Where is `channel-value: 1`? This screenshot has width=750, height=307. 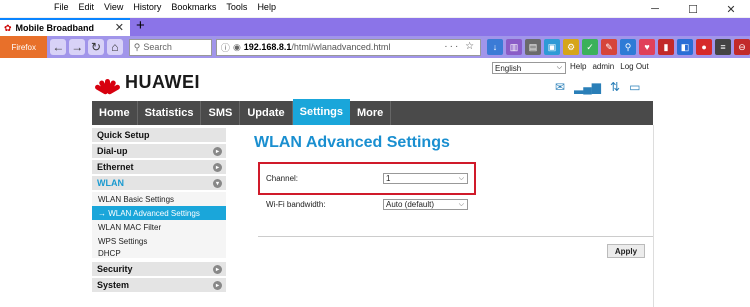
channel-value: 1 is located at coordinates (388, 178).